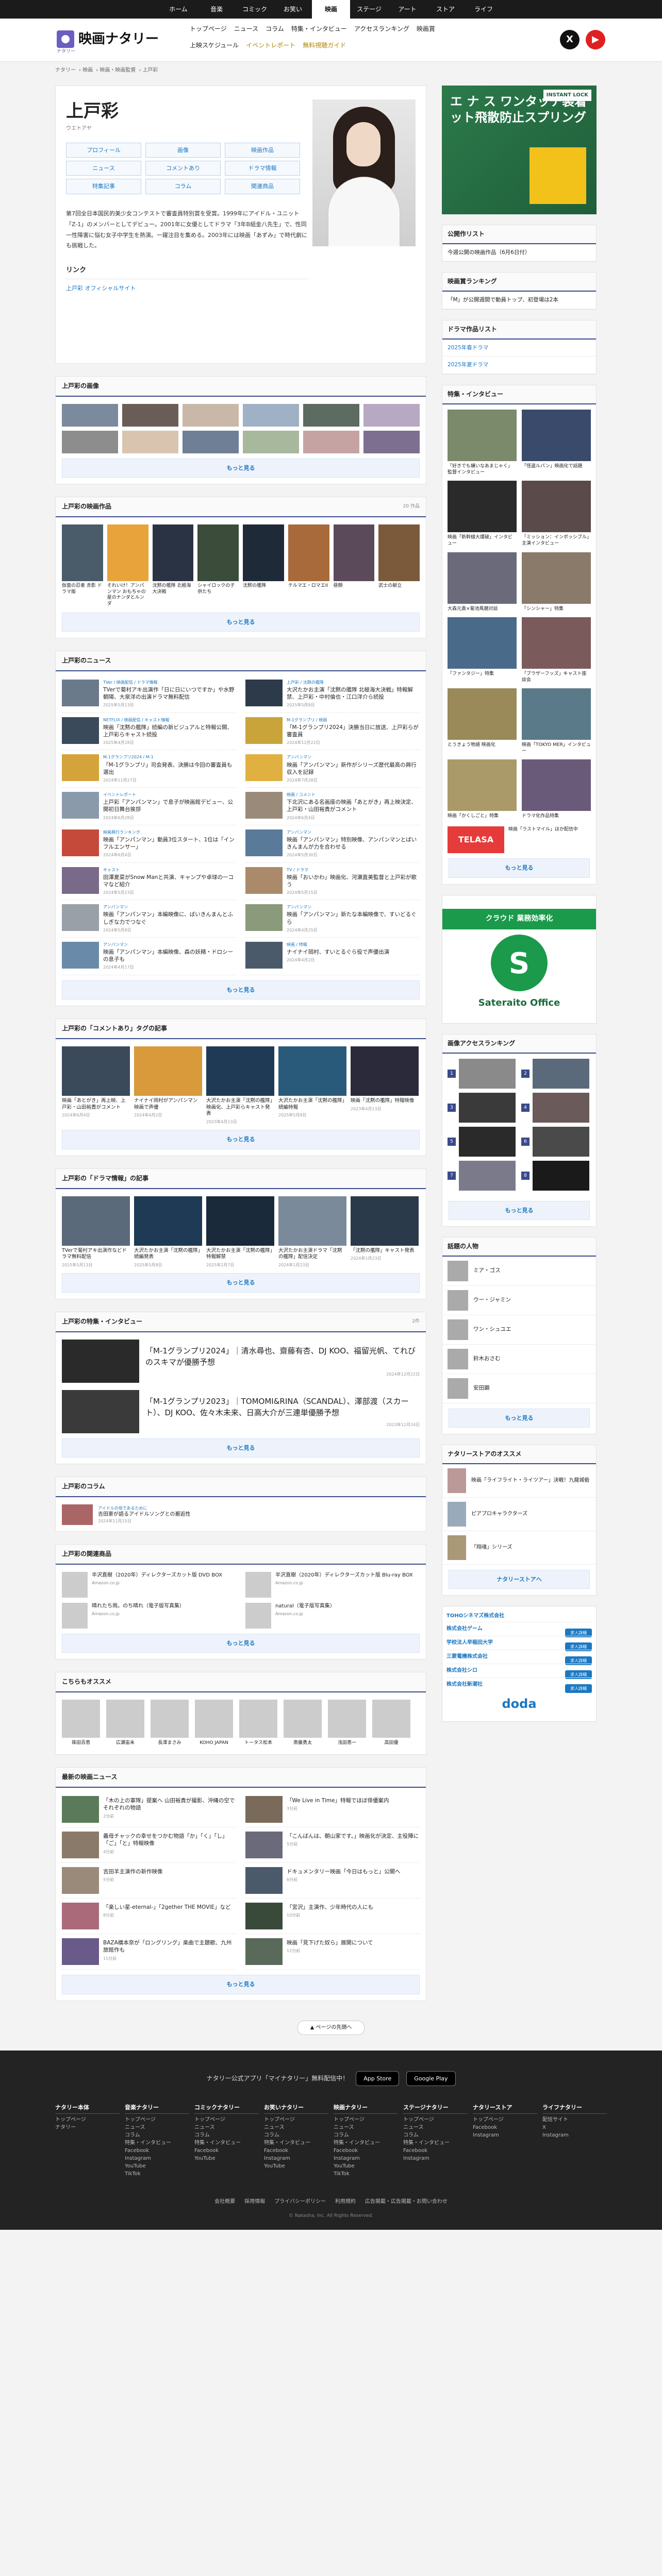  Describe the element at coordinates (482, 1107) in the screenshot. I see `ranking-item: 3` at that location.